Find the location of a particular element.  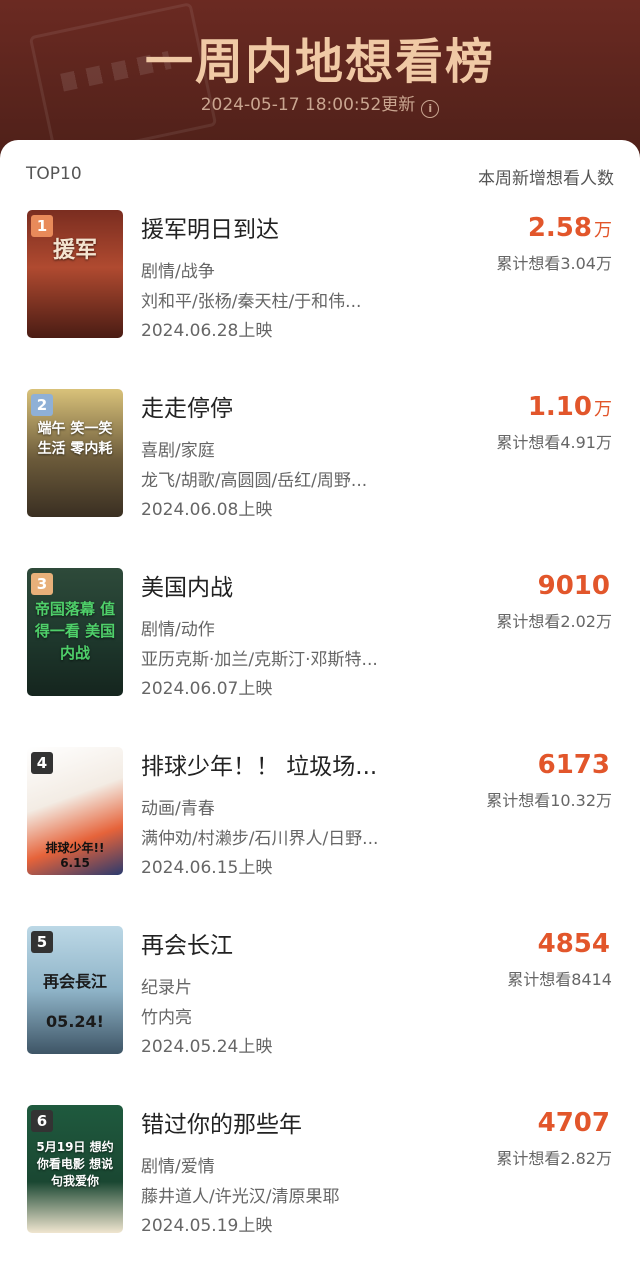

new-want-value: 9010 is located at coordinates (573, 586).